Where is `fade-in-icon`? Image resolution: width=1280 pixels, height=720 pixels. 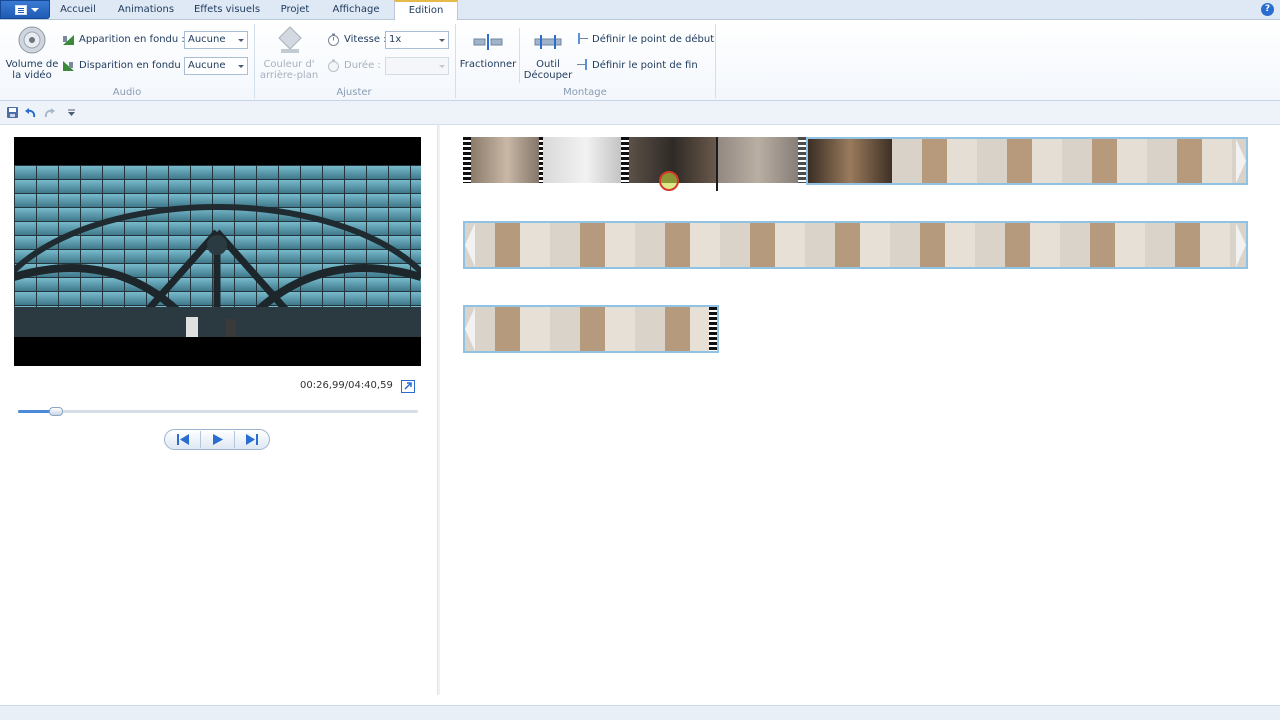
fade-in-icon is located at coordinates (68, 40).